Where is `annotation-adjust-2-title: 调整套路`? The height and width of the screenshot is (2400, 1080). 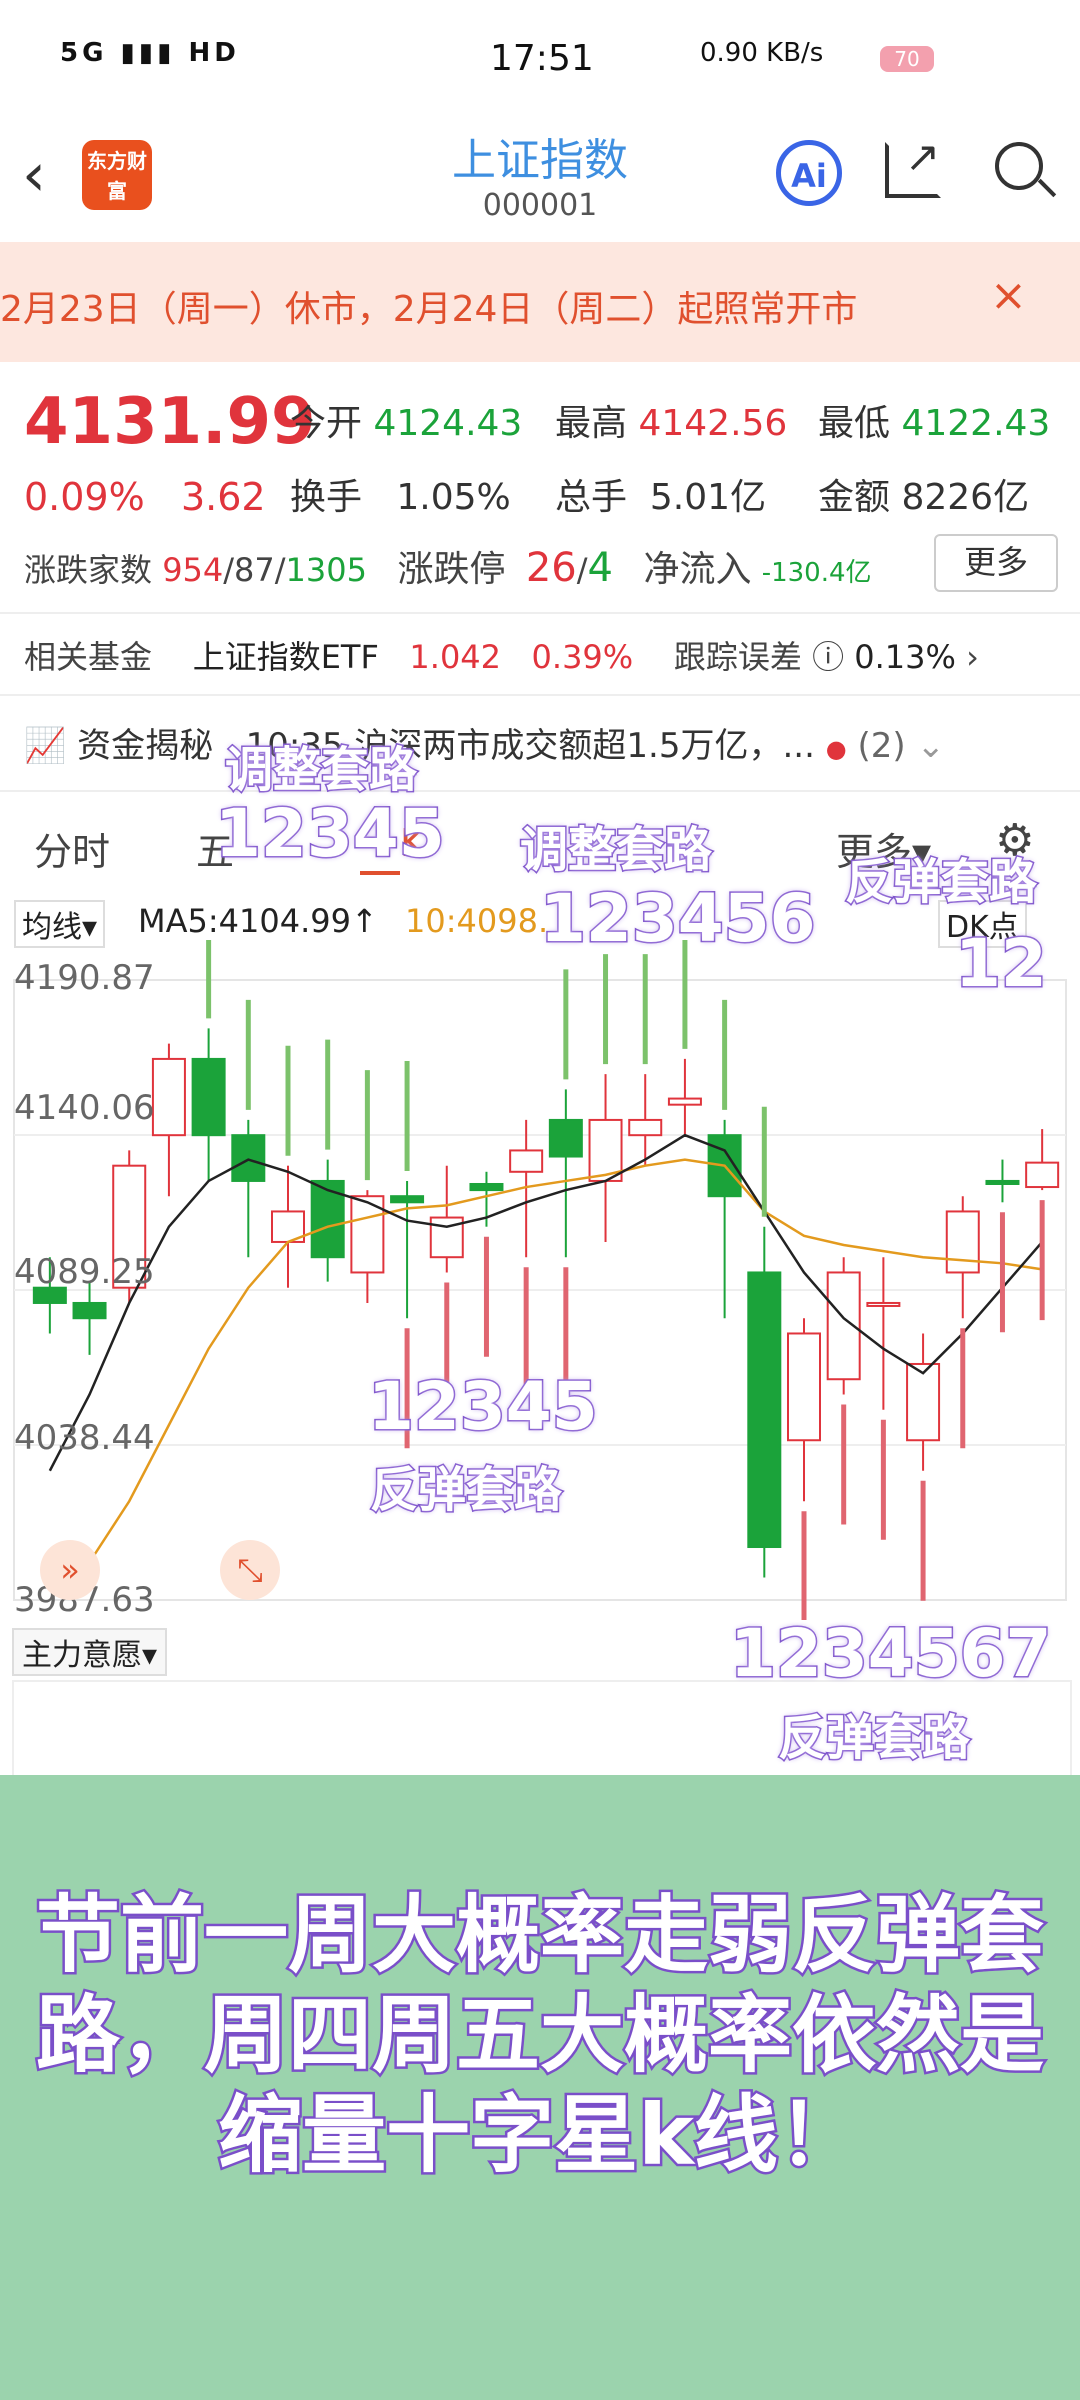 annotation-adjust-2-title: 调整套路 is located at coordinates (615, 850).